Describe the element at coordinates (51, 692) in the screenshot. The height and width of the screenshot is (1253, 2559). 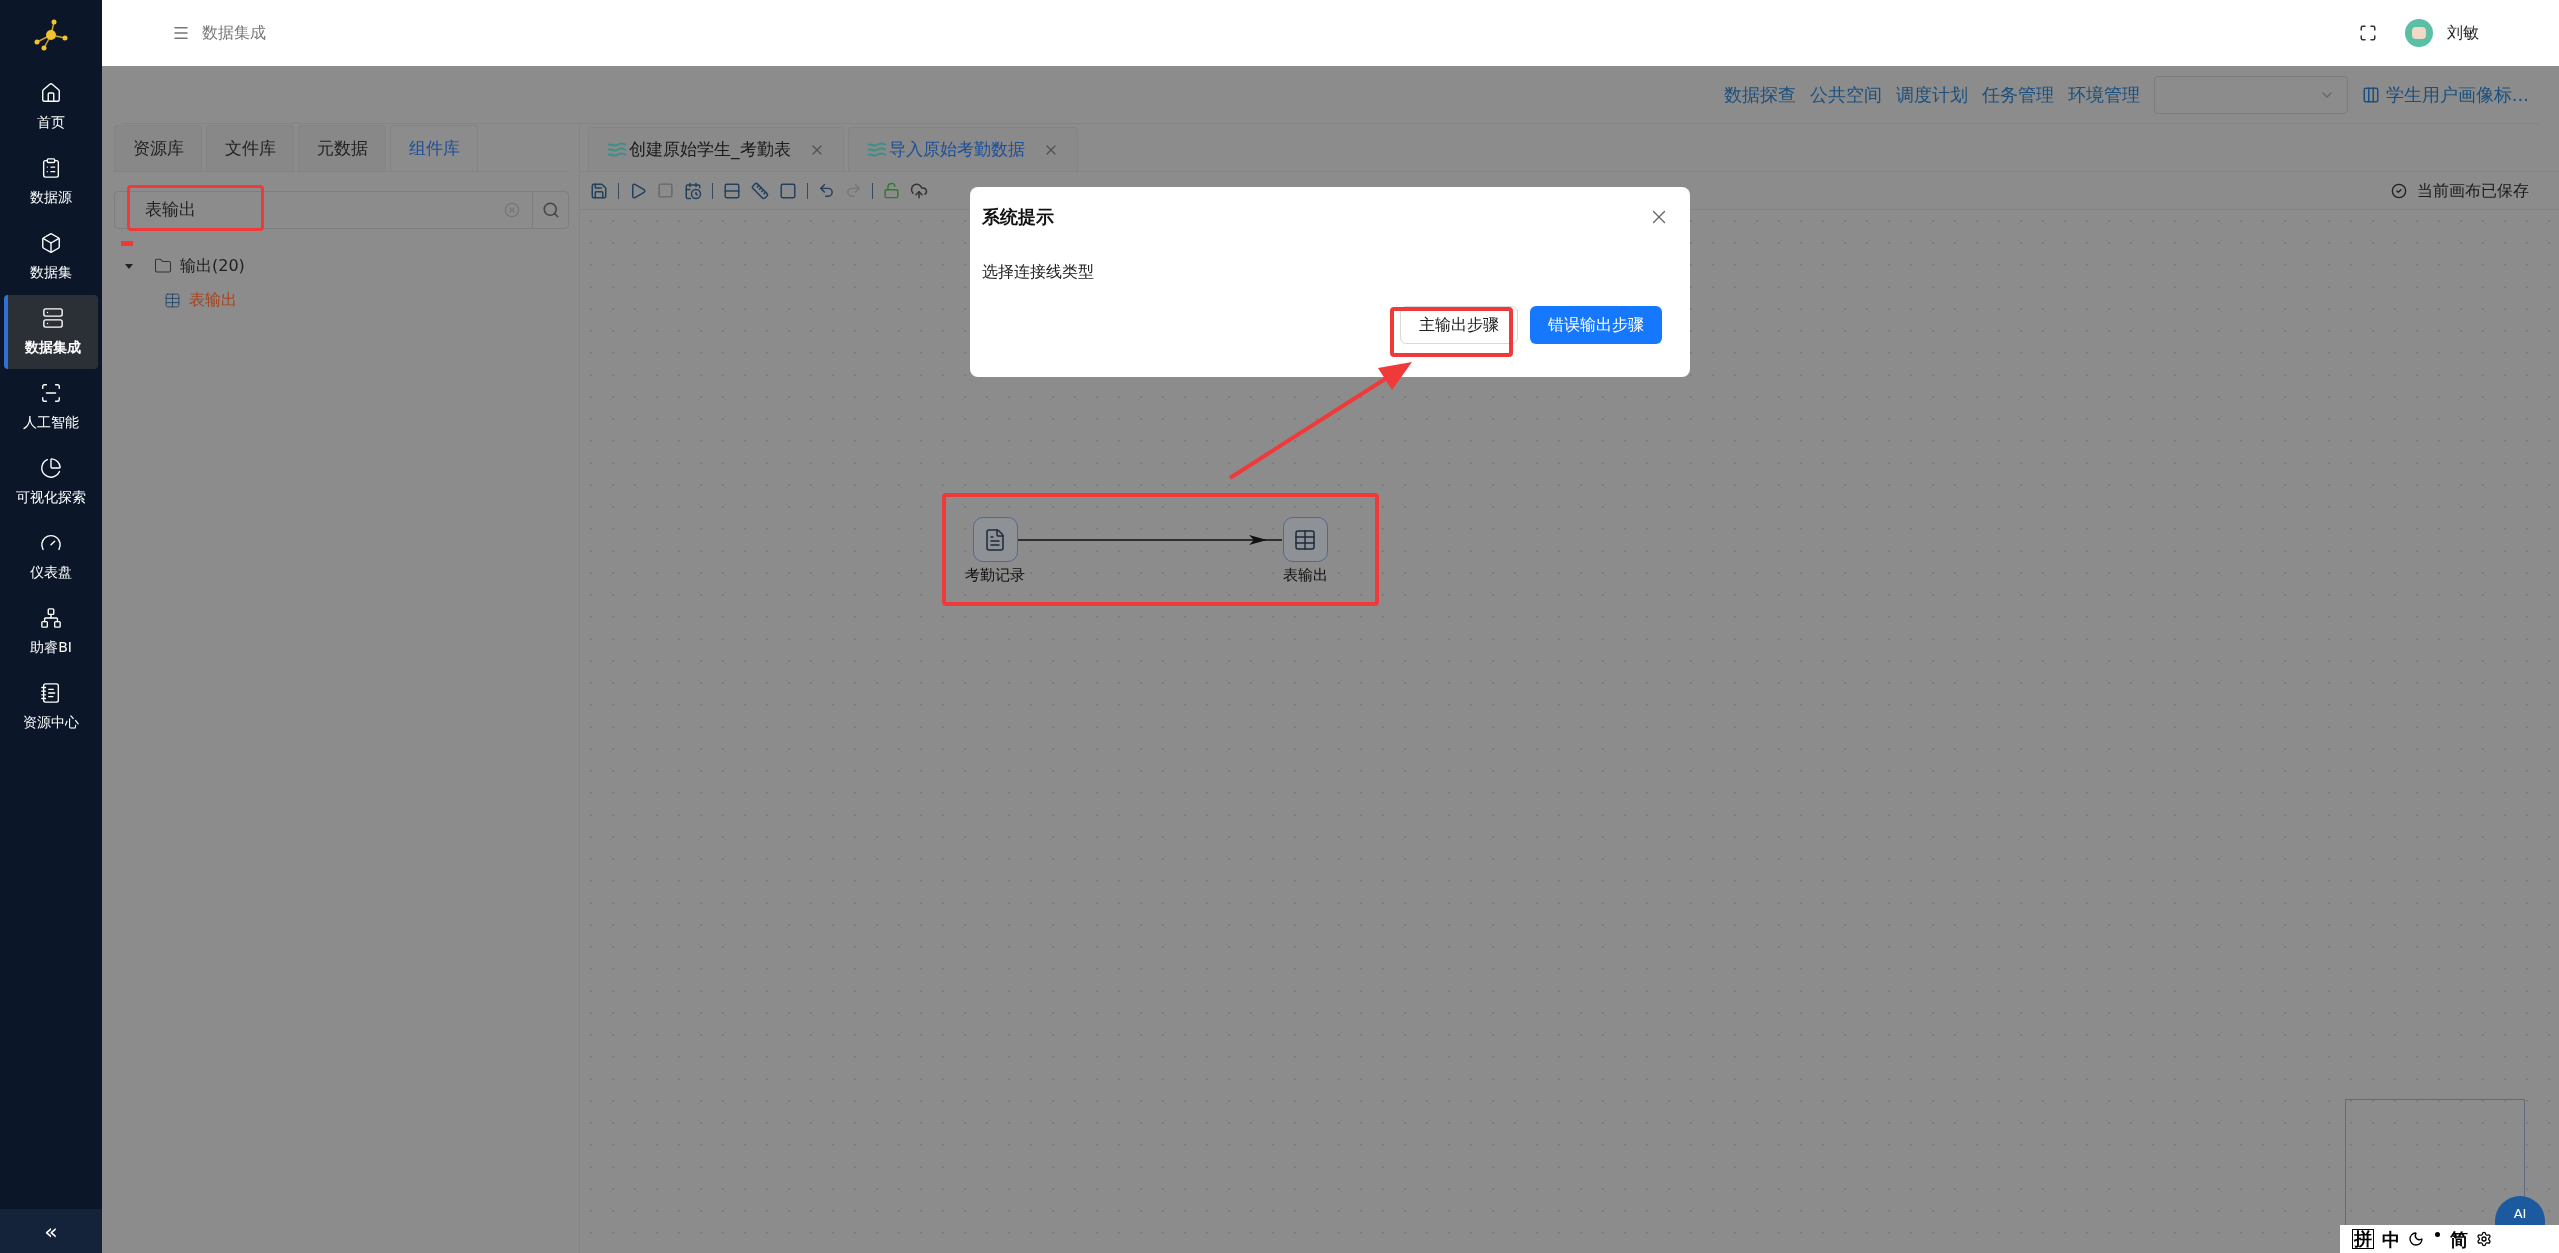
I see `notebook-icon` at that location.